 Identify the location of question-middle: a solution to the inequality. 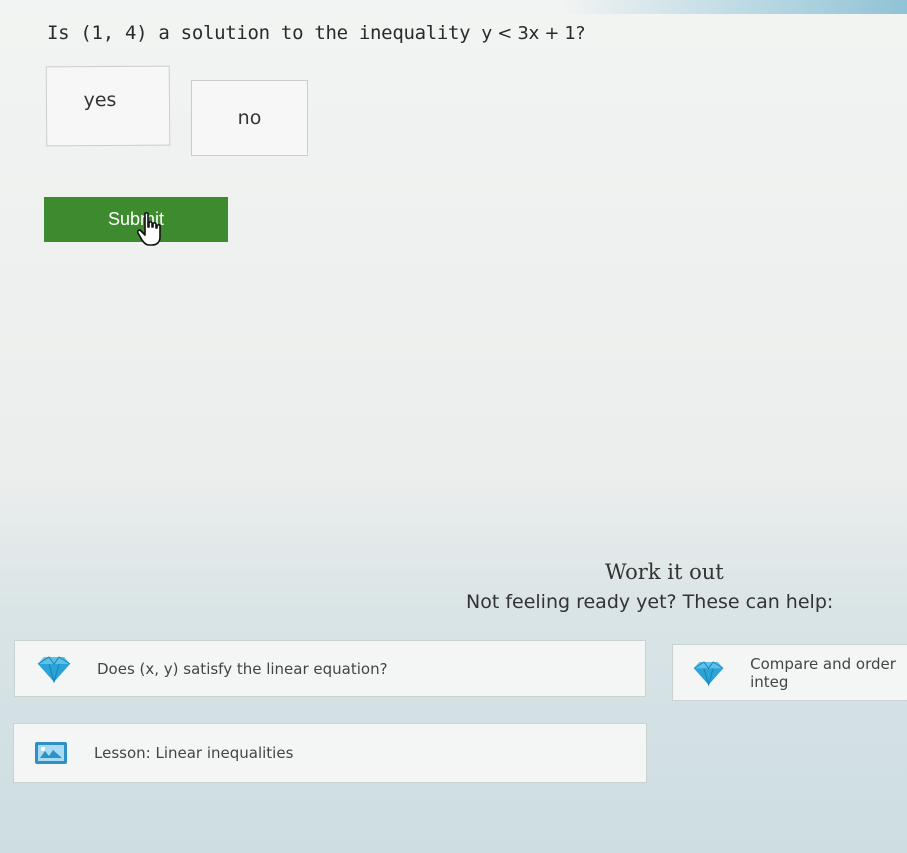
(314, 33).